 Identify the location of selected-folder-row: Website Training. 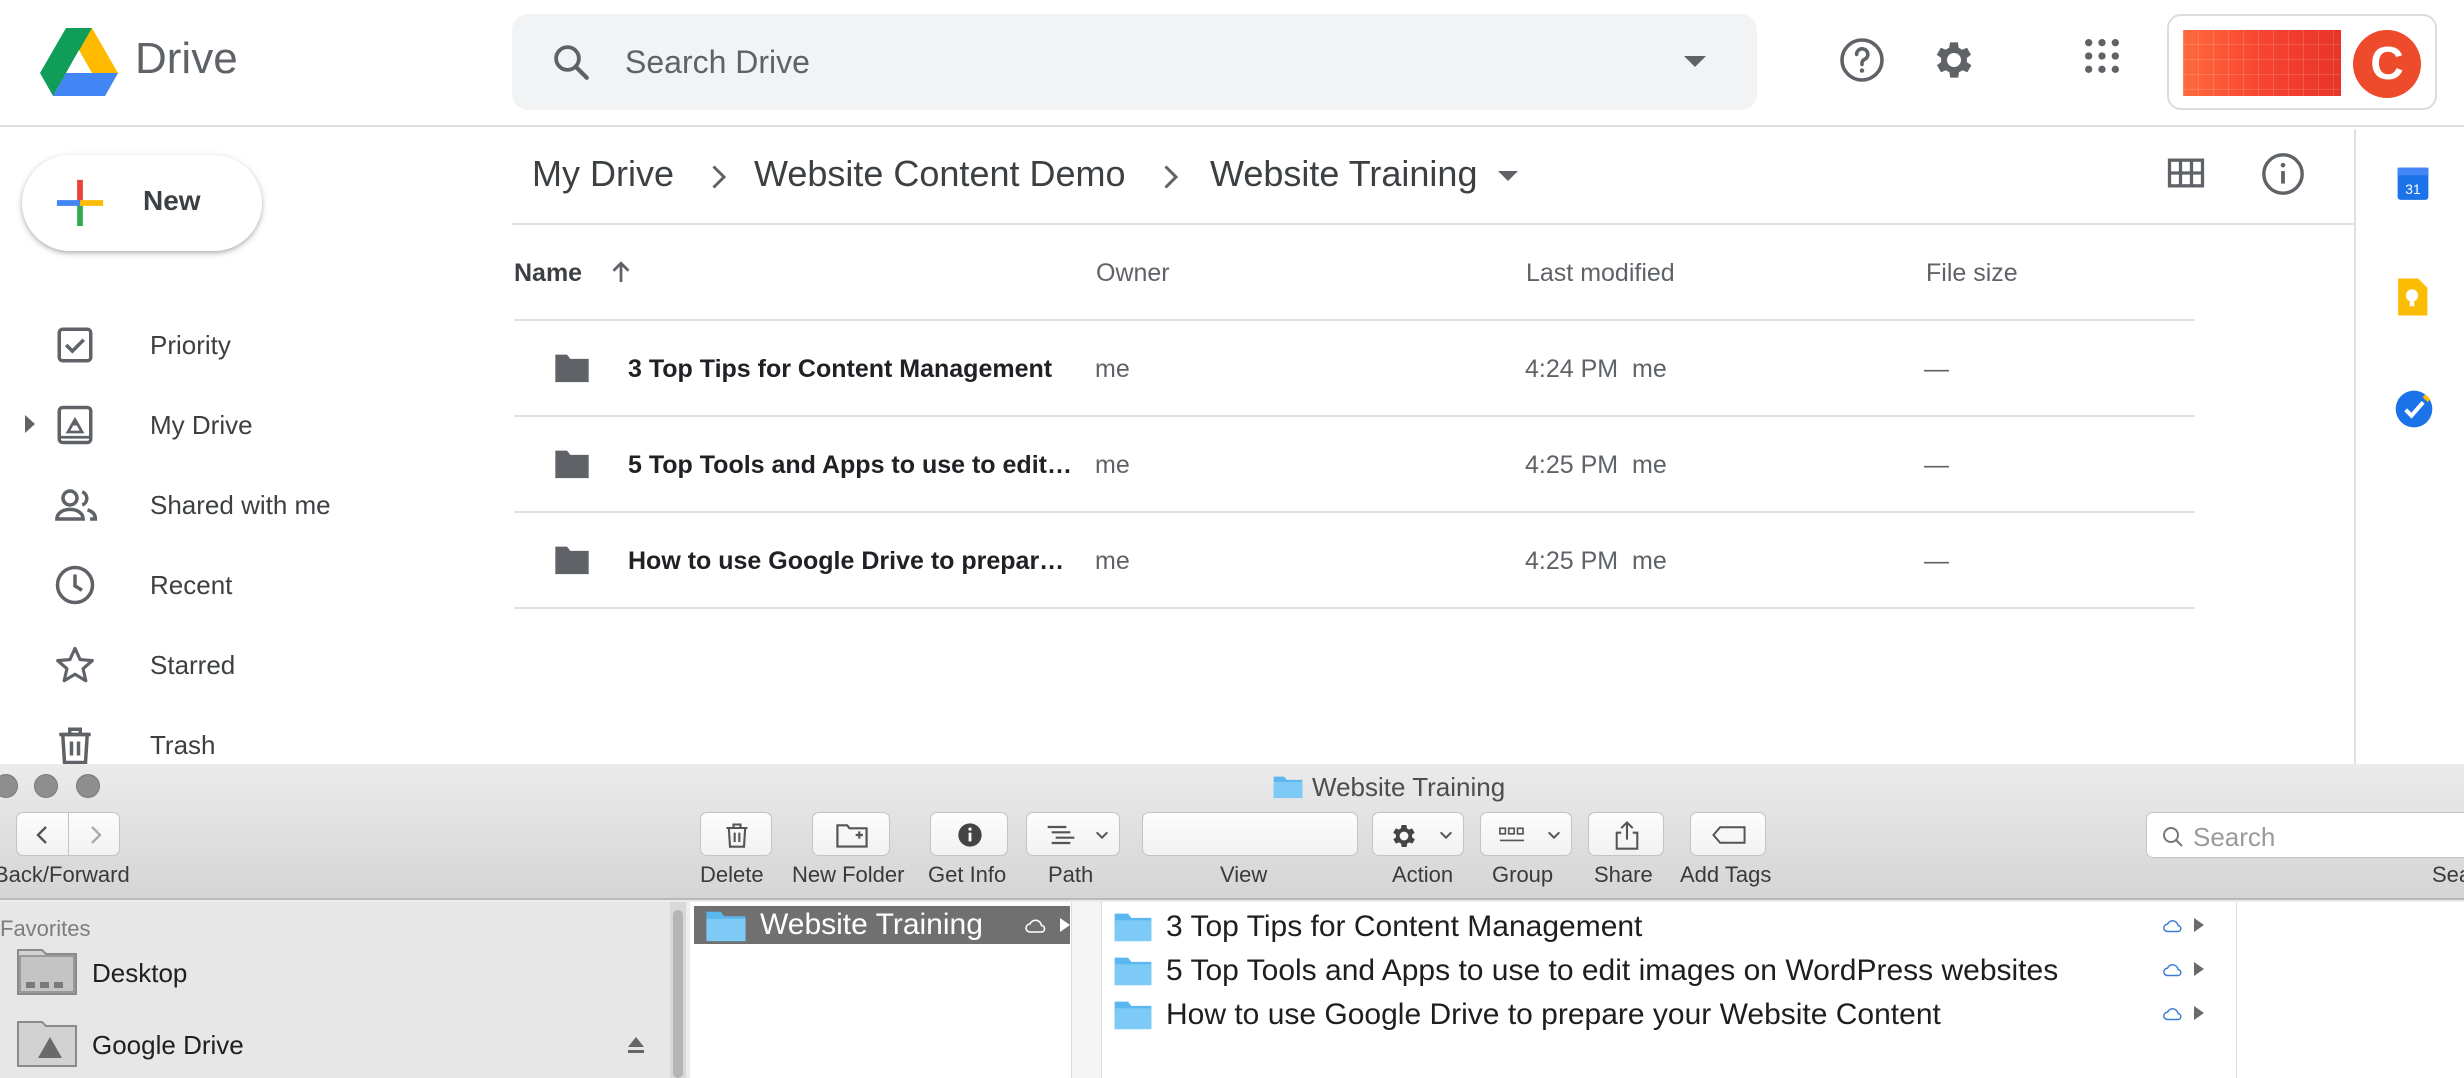
(882, 925).